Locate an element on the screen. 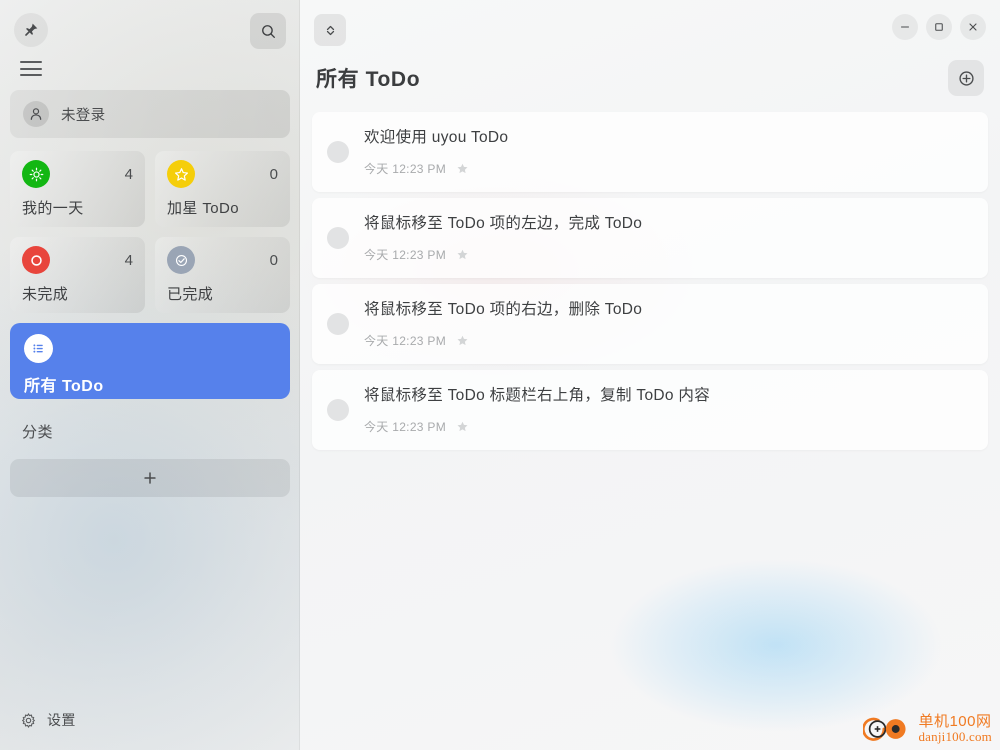  todo-item: 将鼠标移至 ToDo 项的左边，完成 ToDo 今天 12:23 PM is located at coordinates (650, 238).